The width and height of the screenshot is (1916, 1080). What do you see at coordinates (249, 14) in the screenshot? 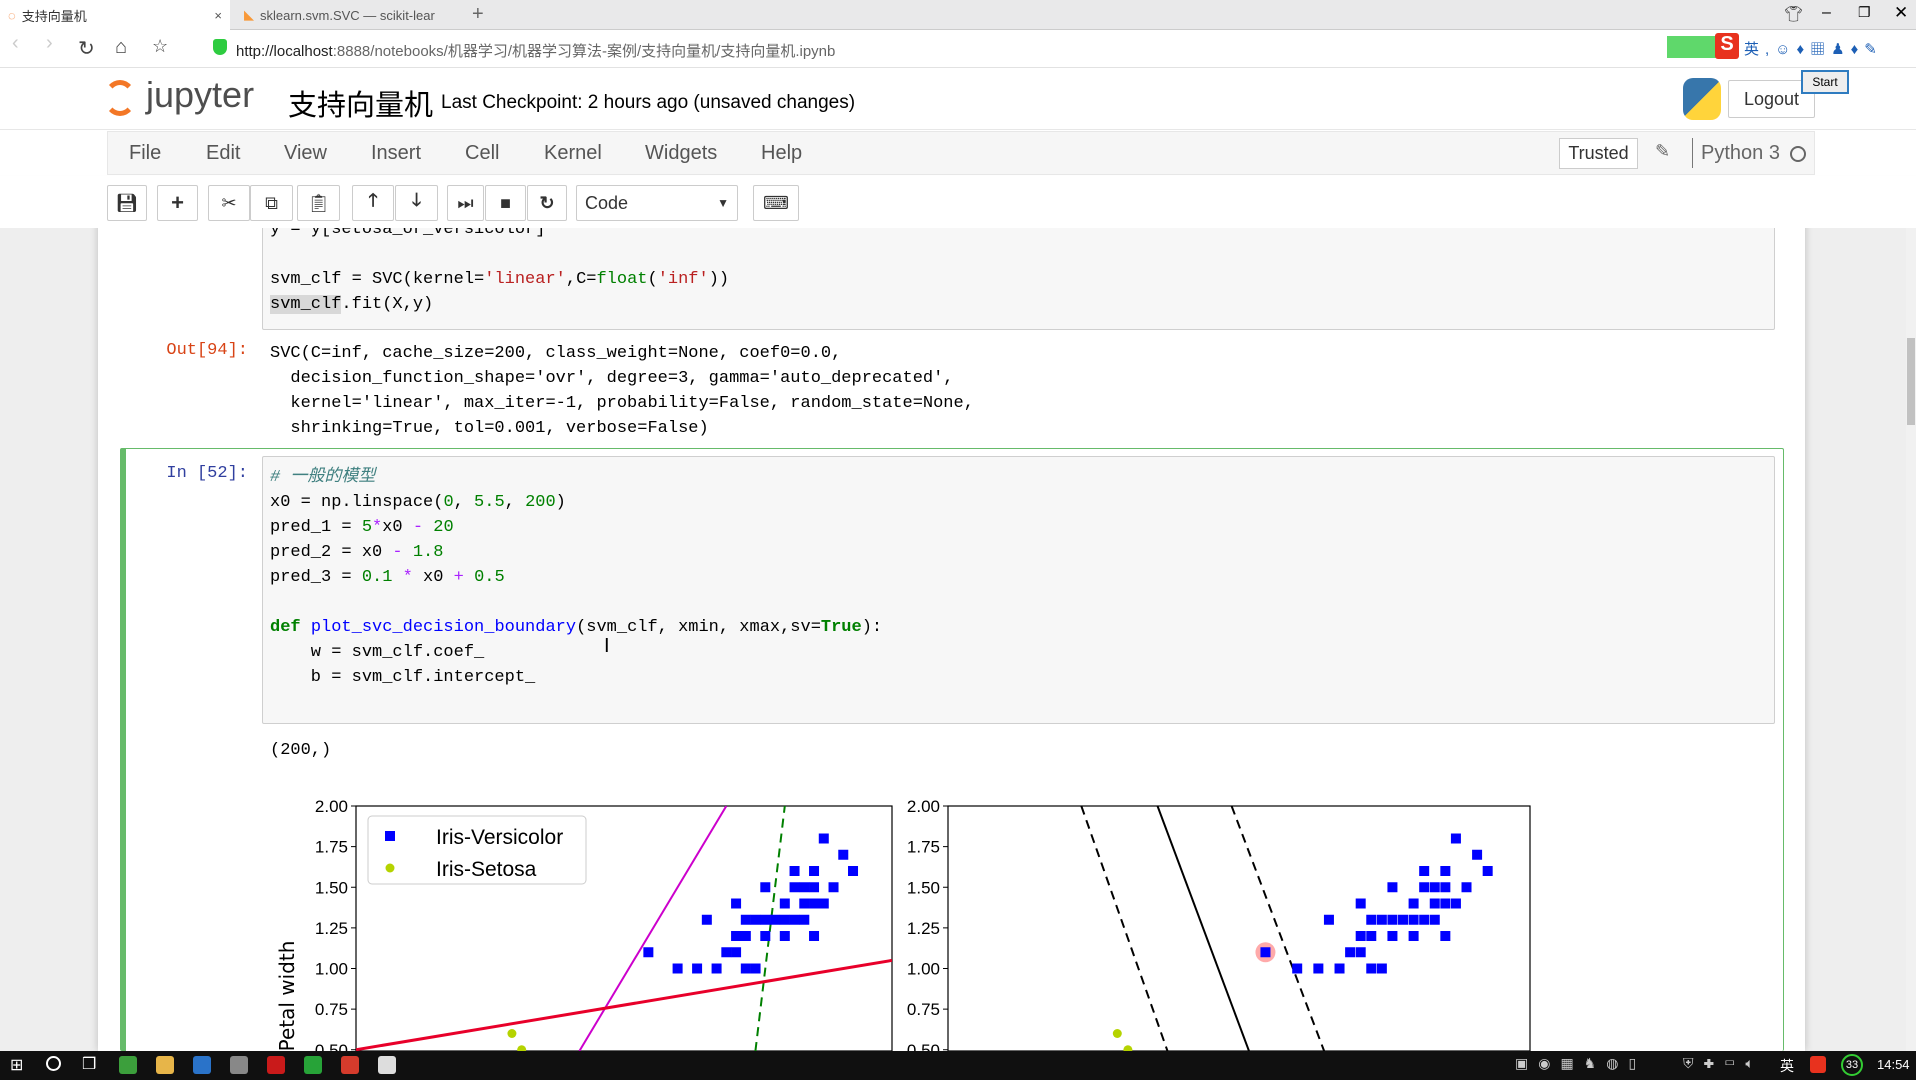
I see `sklearn-favicon-icon: ◣` at bounding box center [249, 14].